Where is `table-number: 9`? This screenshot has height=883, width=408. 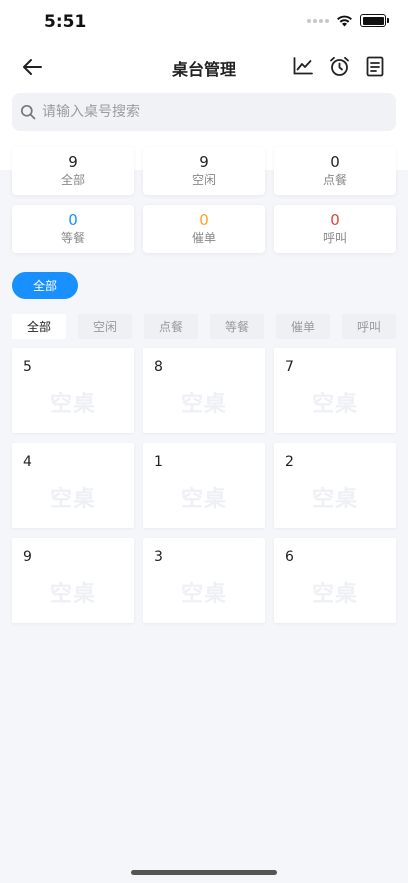
table-number: 9 is located at coordinates (27, 557).